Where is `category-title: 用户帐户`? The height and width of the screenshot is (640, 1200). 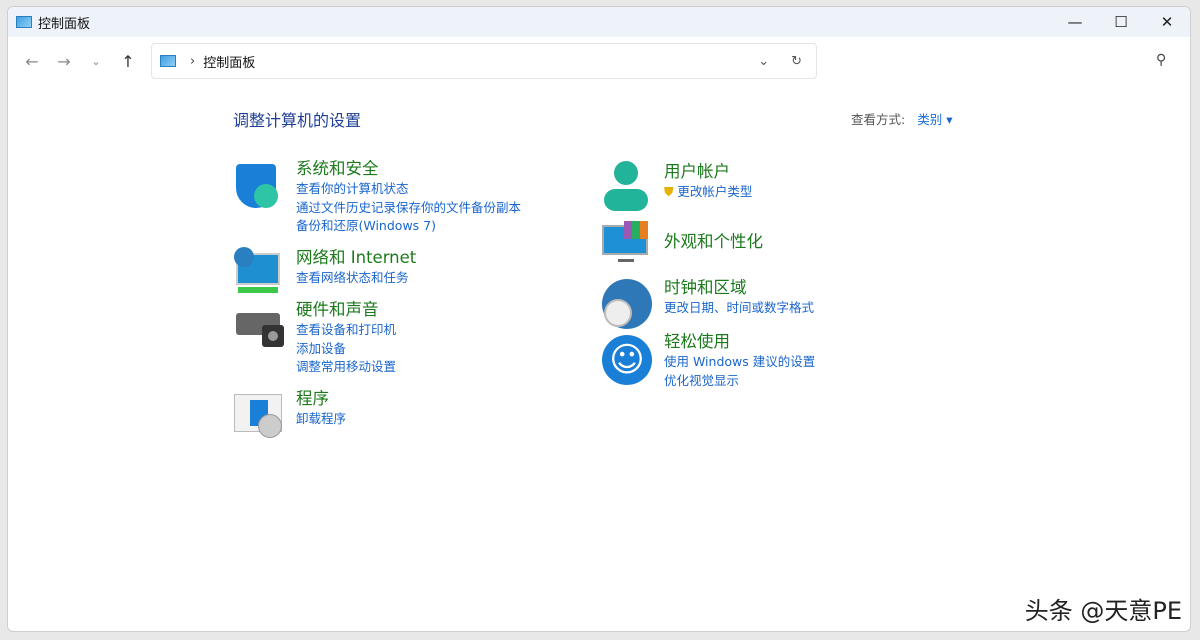
category-title: 用户帐户 is located at coordinates (697, 171).